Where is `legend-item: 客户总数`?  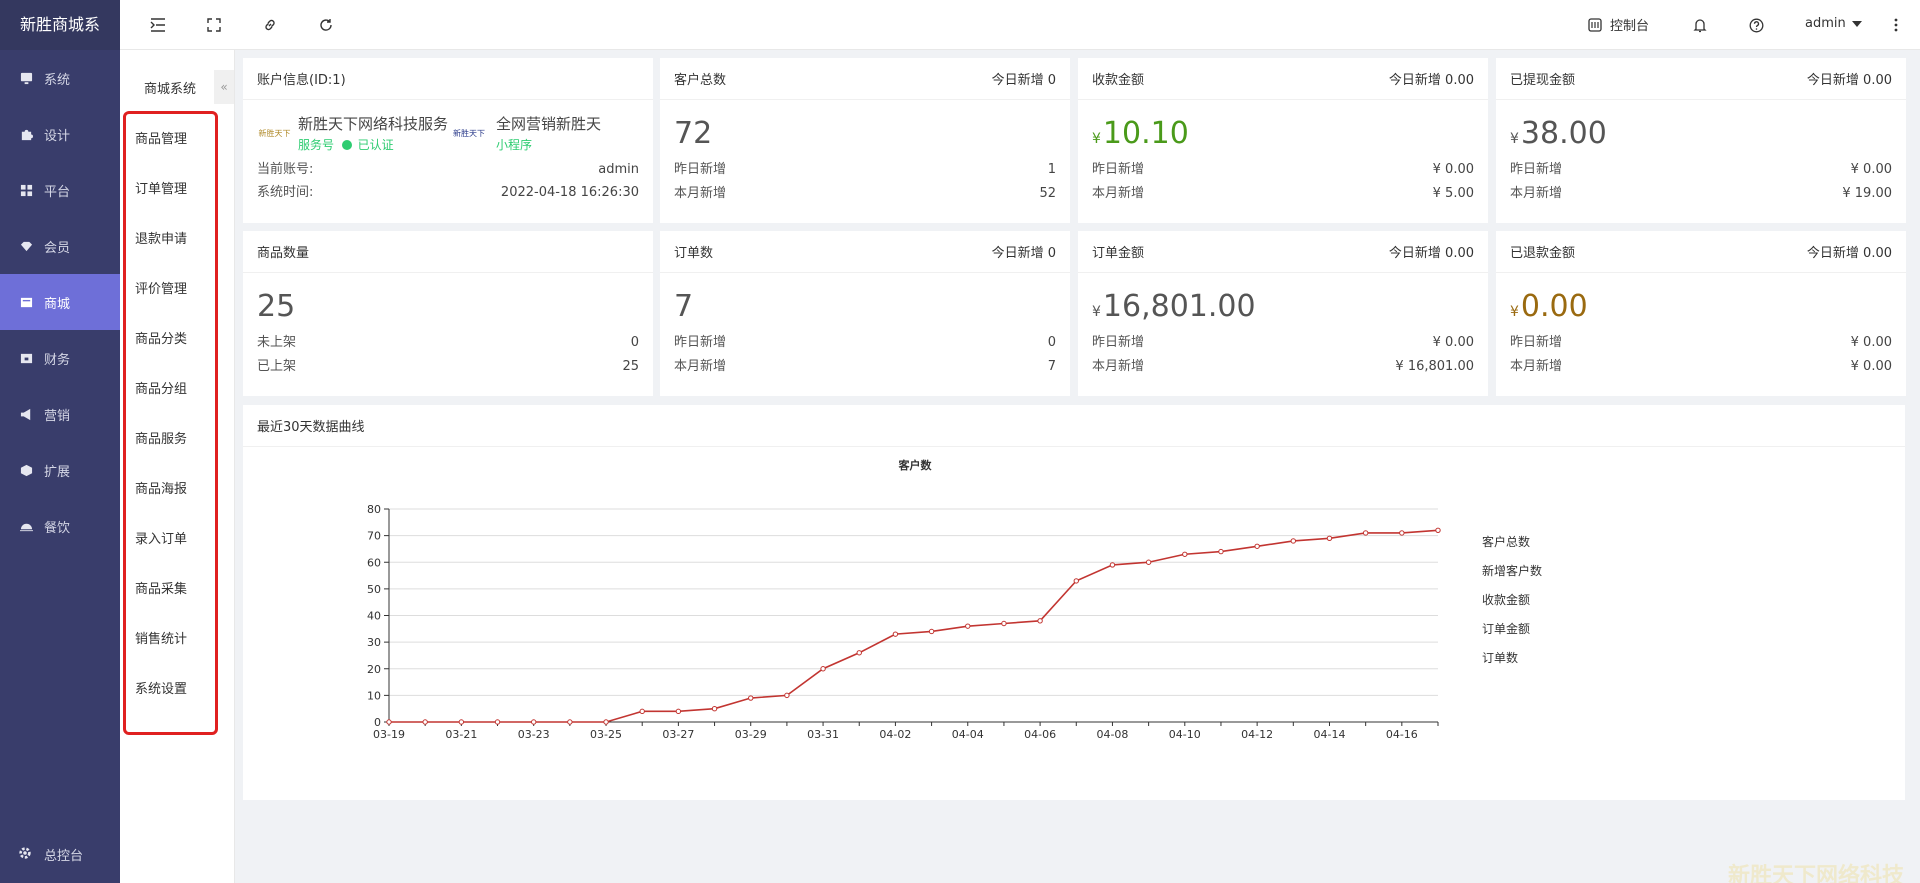
legend-item: 客户总数 is located at coordinates (1506, 541).